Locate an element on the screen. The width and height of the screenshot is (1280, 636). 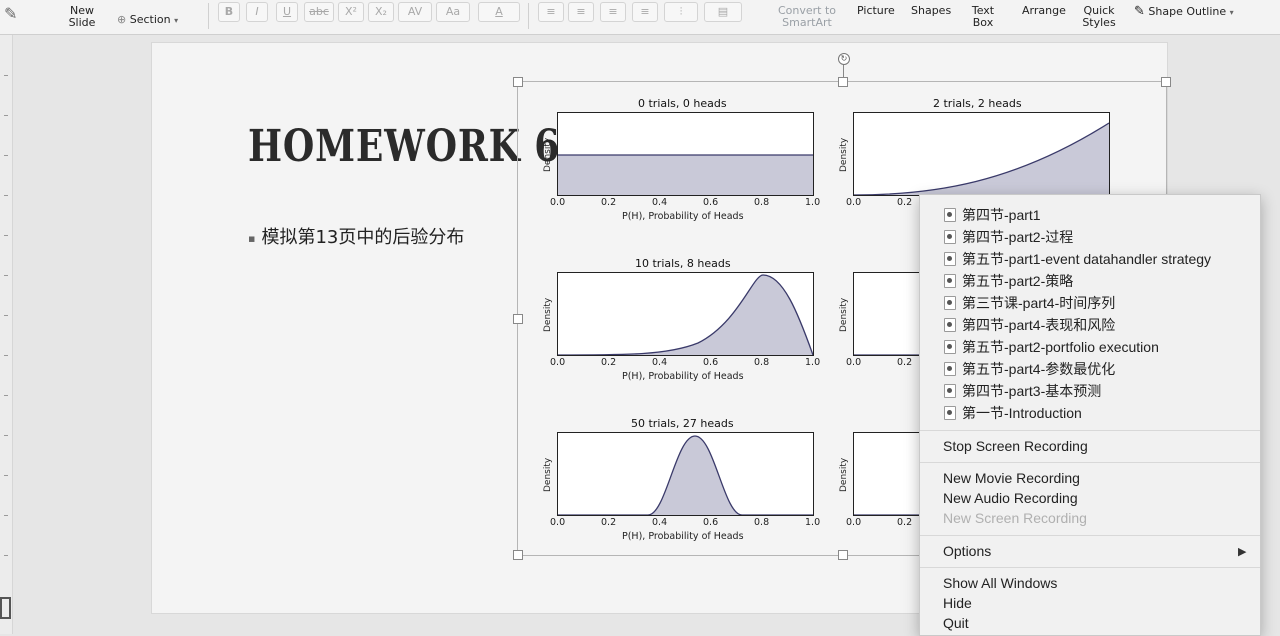
shape-outline-label: Shape Outline is located at coordinates (1187, 11).